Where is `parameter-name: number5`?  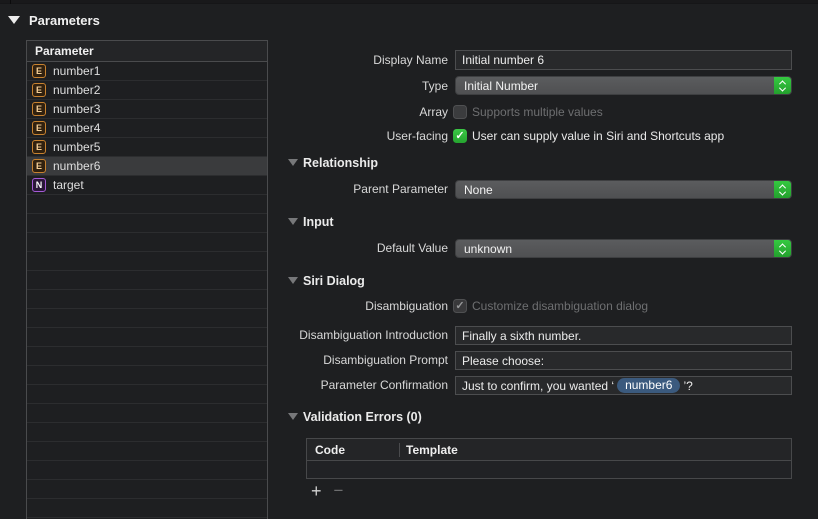
parameter-name: number5 is located at coordinates (77, 147).